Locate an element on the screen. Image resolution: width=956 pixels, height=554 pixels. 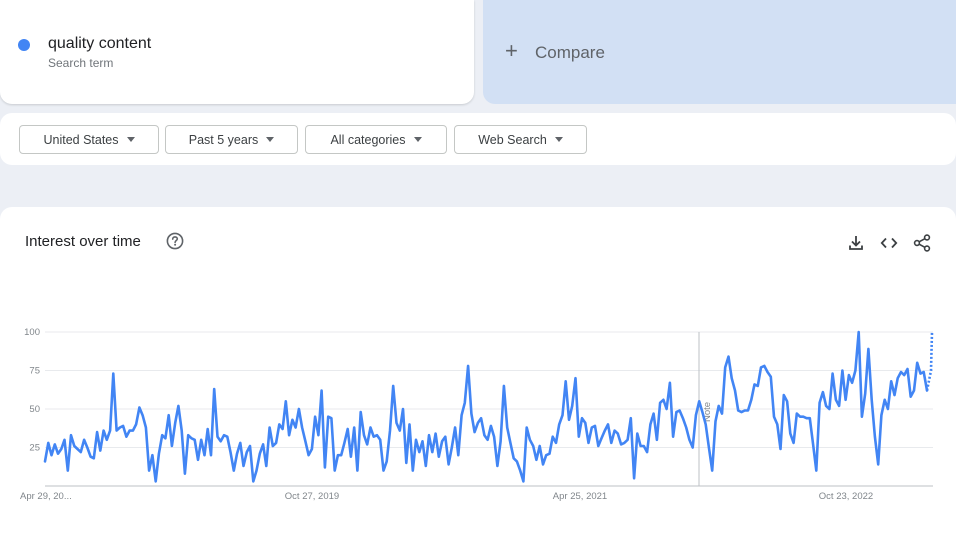
time-range-filter-dropdown: Past 5 years is located at coordinates (231, 139).